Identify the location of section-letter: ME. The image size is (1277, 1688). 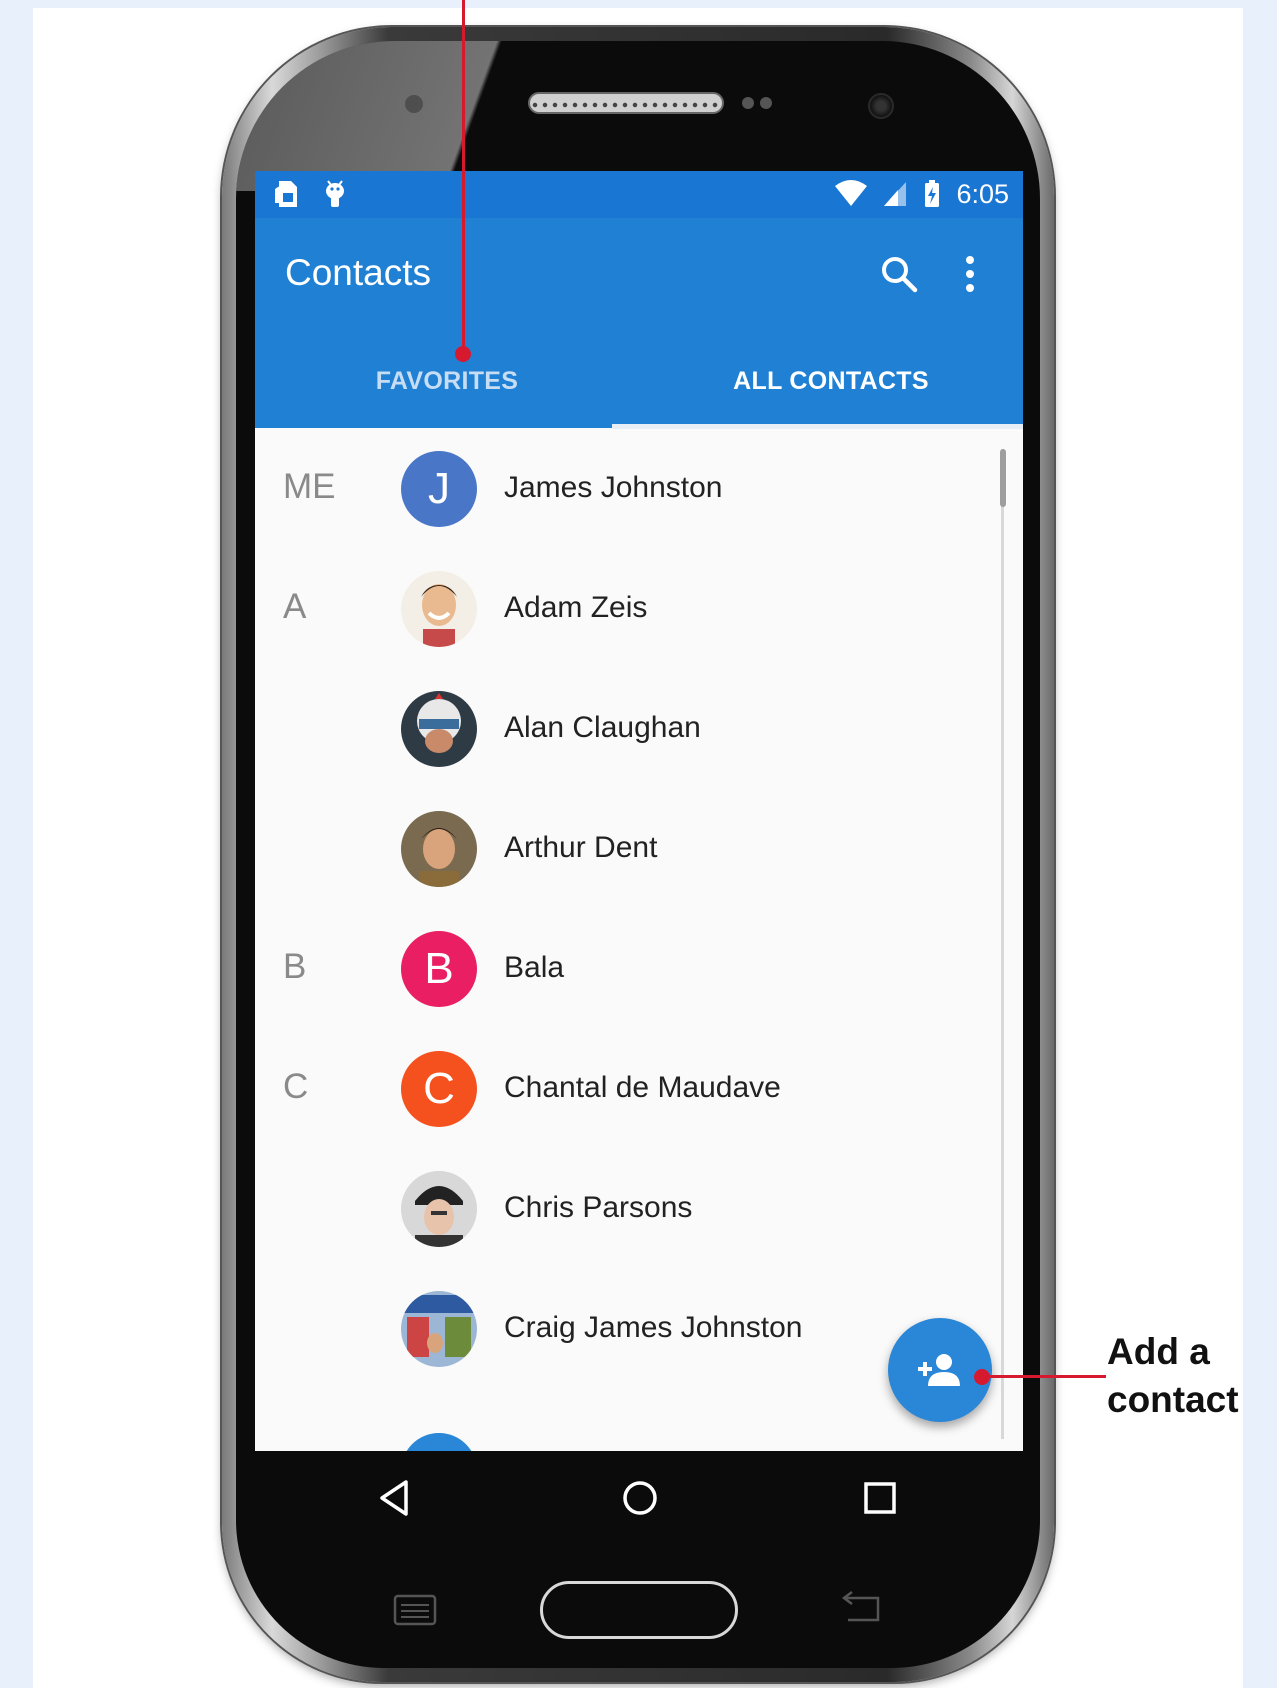
(309, 486).